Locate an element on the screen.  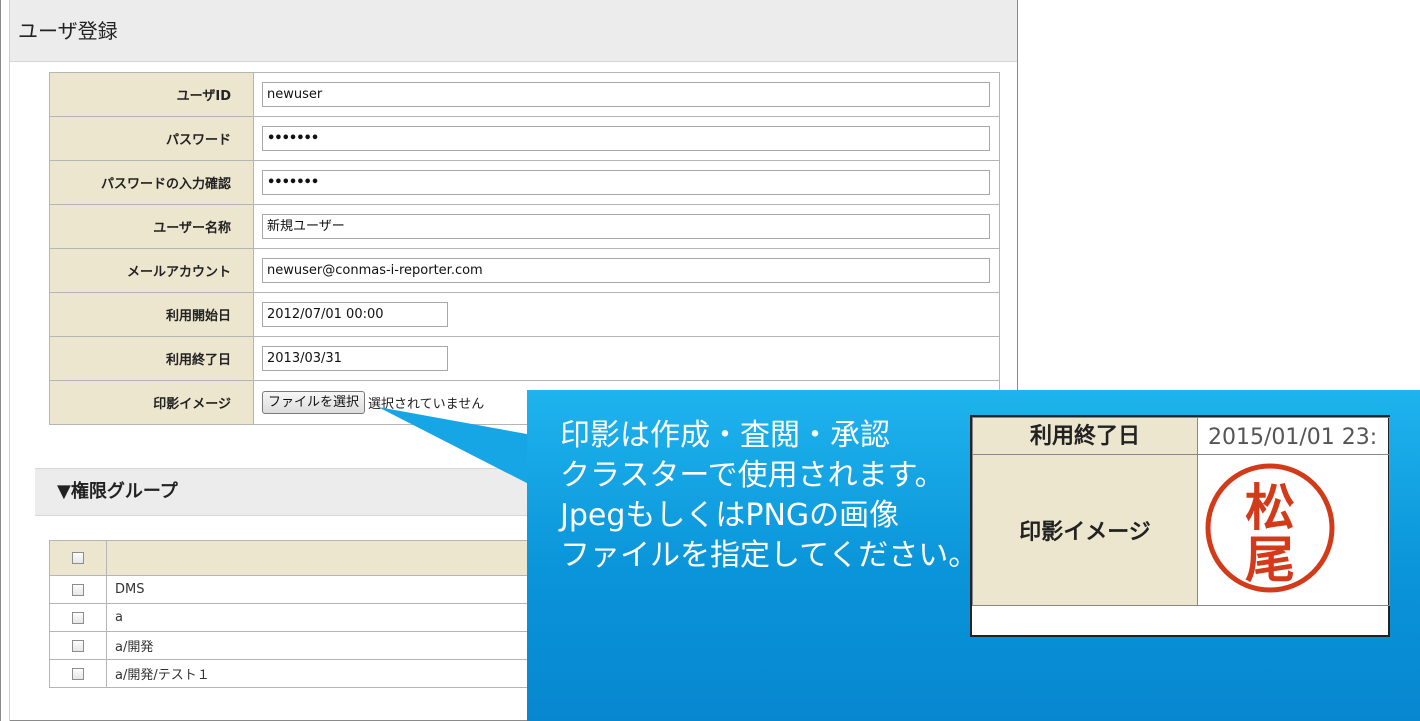
form-row: 利用開始日 2012/07/01 00:00 is located at coordinates (524, 314).